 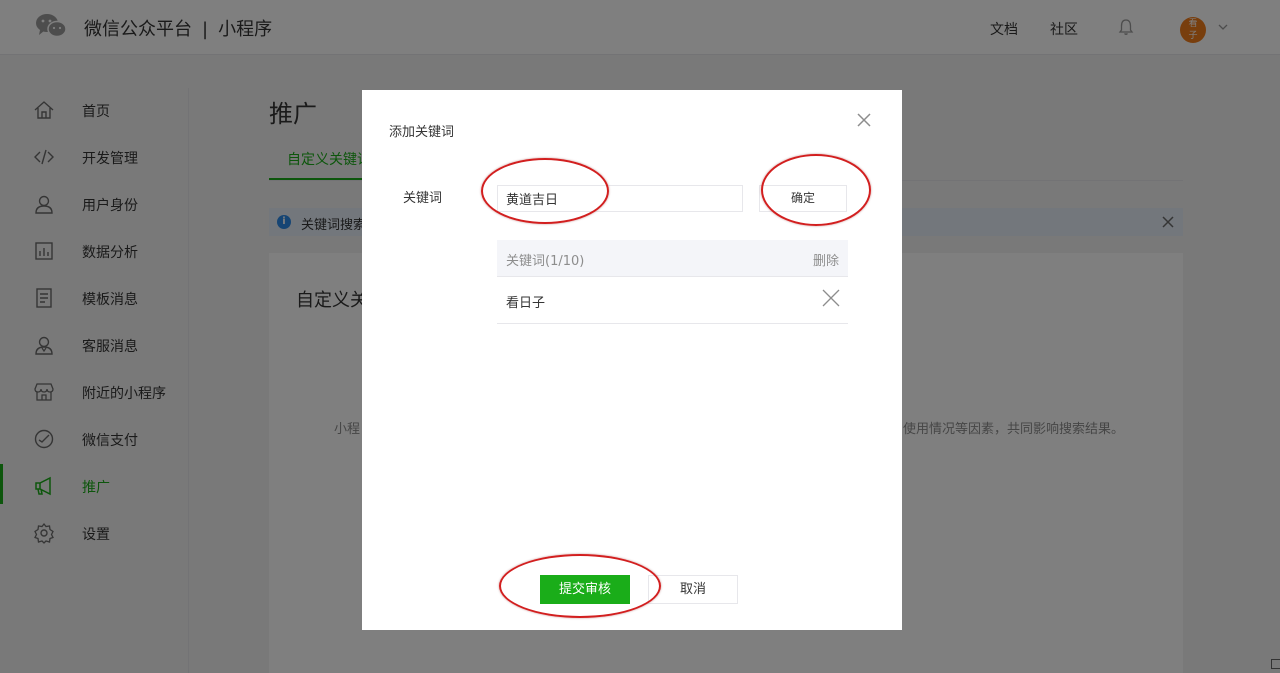 What do you see at coordinates (526, 303) in the screenshot?
I see `keyword-value: 看日子` at bounding box center [526, 303].